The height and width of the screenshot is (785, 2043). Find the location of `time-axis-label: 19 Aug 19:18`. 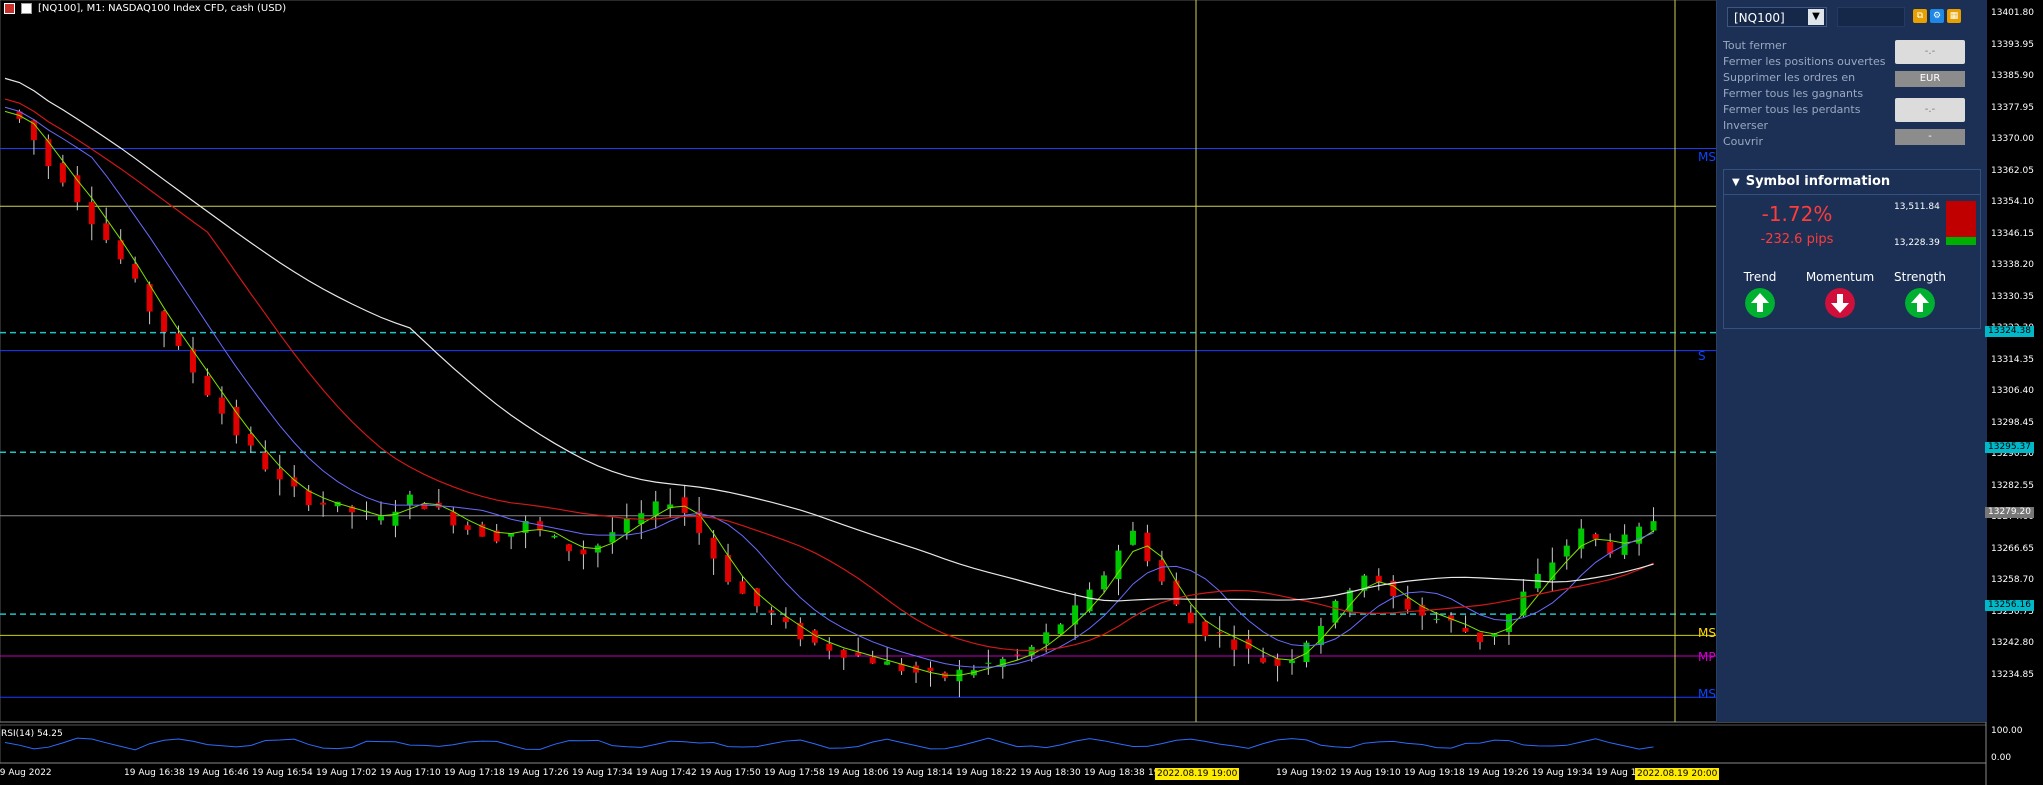

time-axis-label: 19 Aug 19:18 is located at coordinates (1434, 773).